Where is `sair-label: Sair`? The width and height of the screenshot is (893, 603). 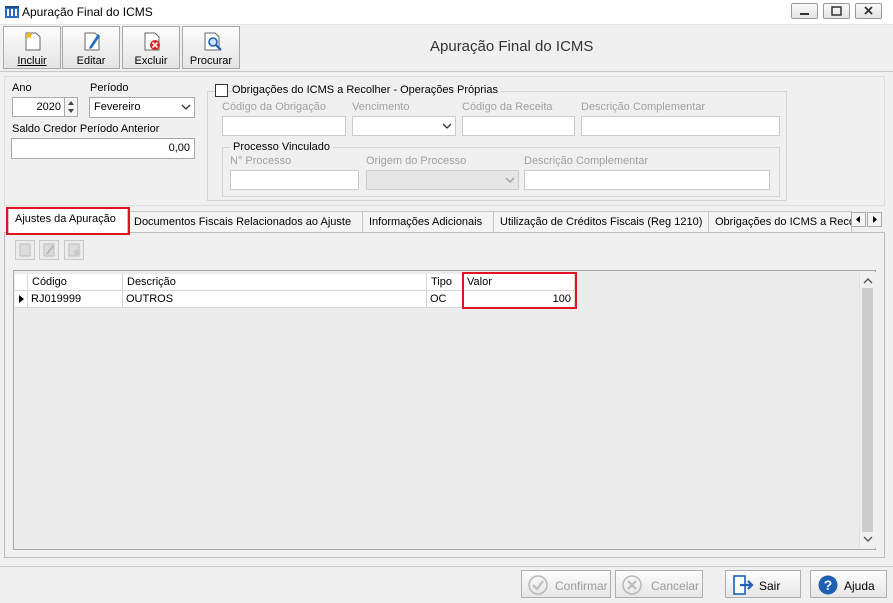 sair-label: Sair is located at coordinates (770, 586).